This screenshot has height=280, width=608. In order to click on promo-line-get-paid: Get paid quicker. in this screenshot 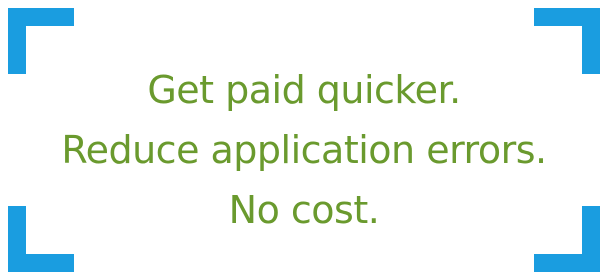, I will do `click(304, 90)`.